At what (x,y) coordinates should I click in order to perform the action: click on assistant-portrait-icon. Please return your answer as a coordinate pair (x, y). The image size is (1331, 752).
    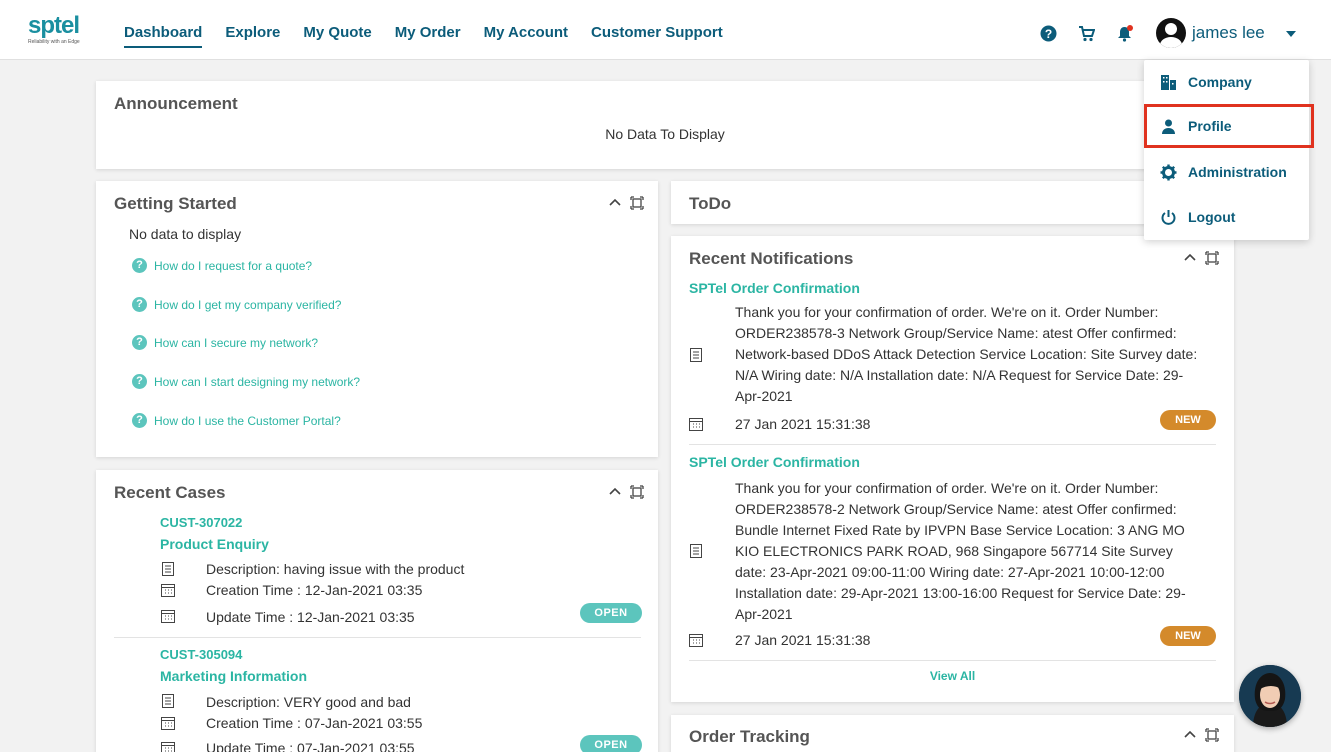
    Looking at the image, I should click on (1270, 696).